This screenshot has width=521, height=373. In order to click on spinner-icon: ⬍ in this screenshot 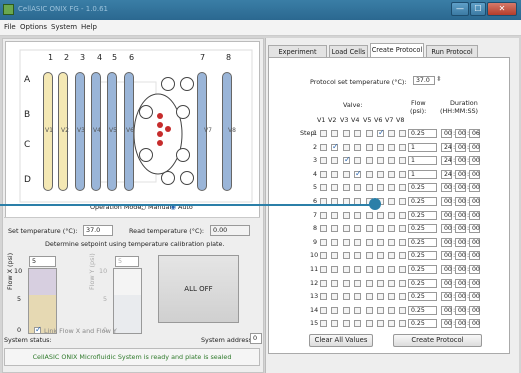, I will do `click(439, 79)`.